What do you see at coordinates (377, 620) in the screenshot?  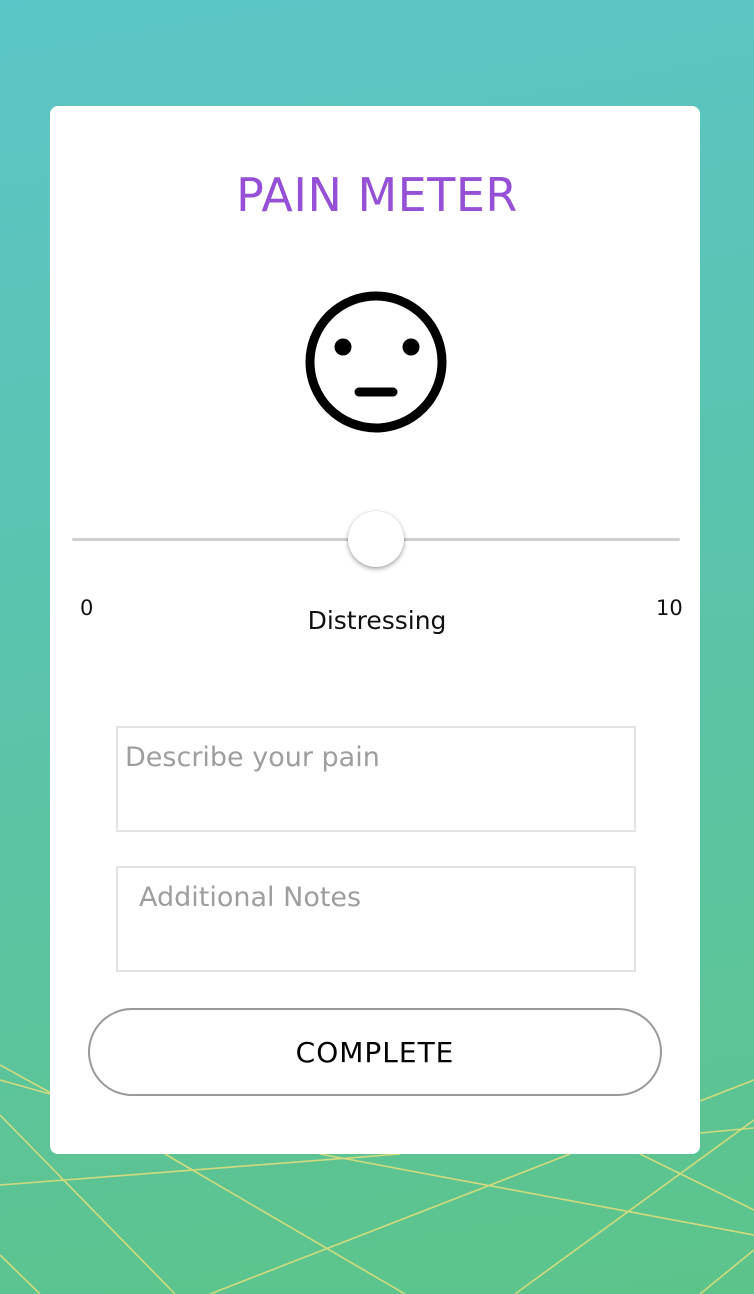 I see `pain-level-label: Distressing` at bounding box center [377, 620].